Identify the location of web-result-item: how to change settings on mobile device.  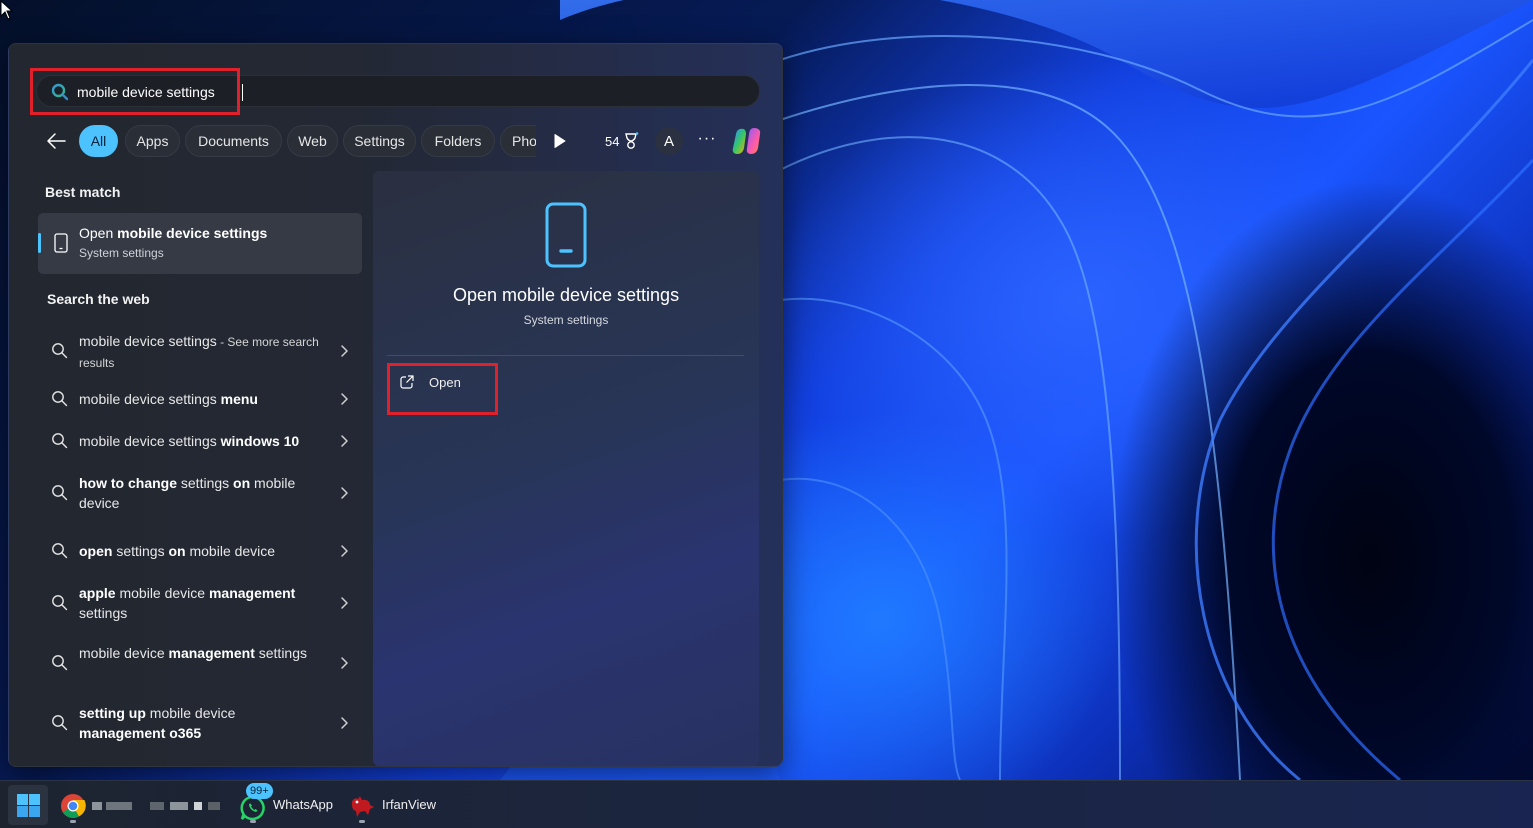
(201, 493).